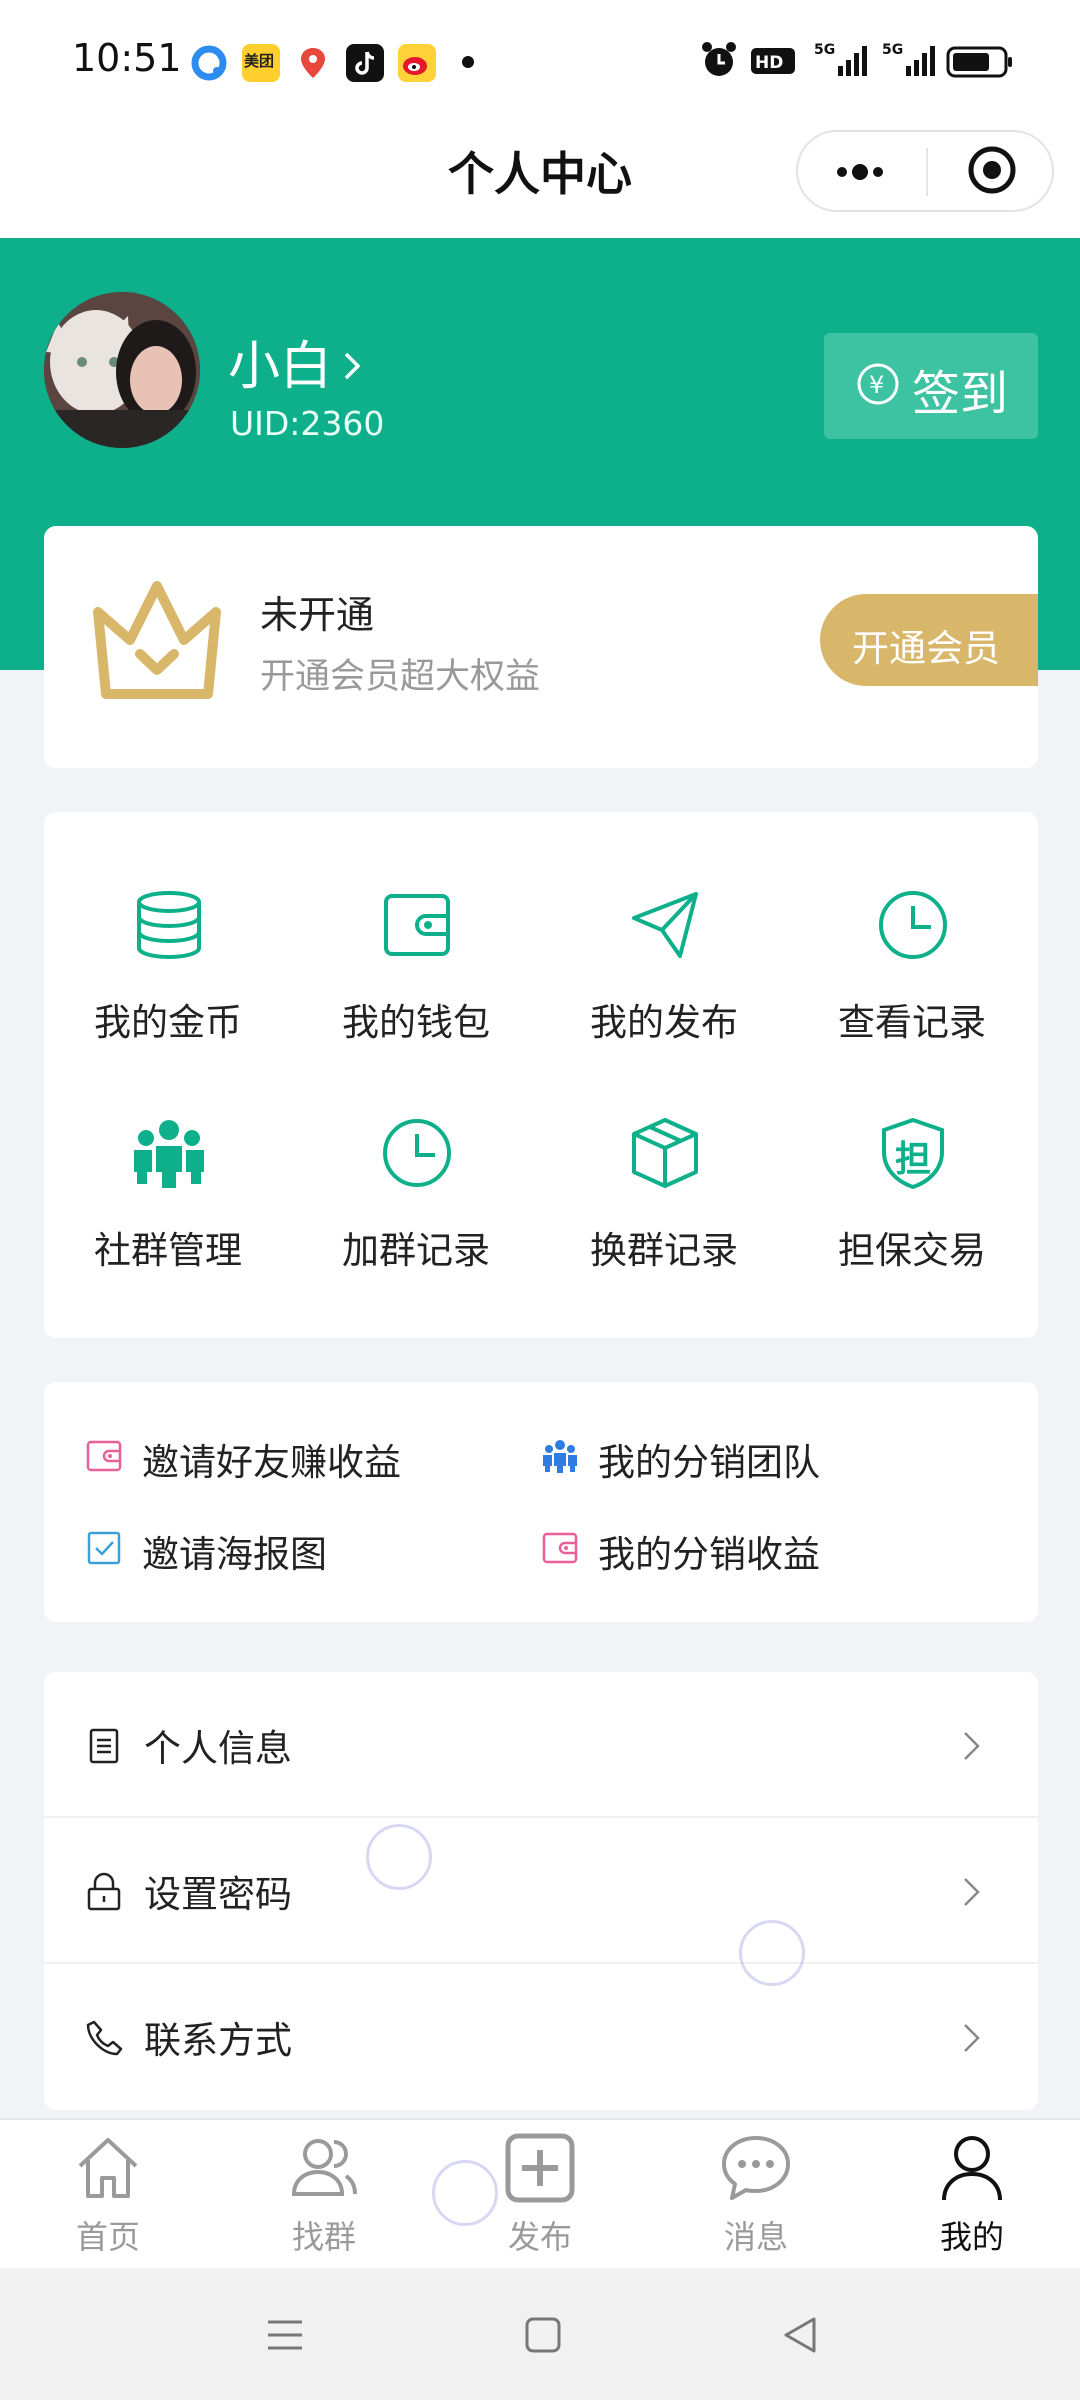 This screenshot has width=1080, height=2400. I want to click on settings-label: 设置密码, so click(218, 1894).